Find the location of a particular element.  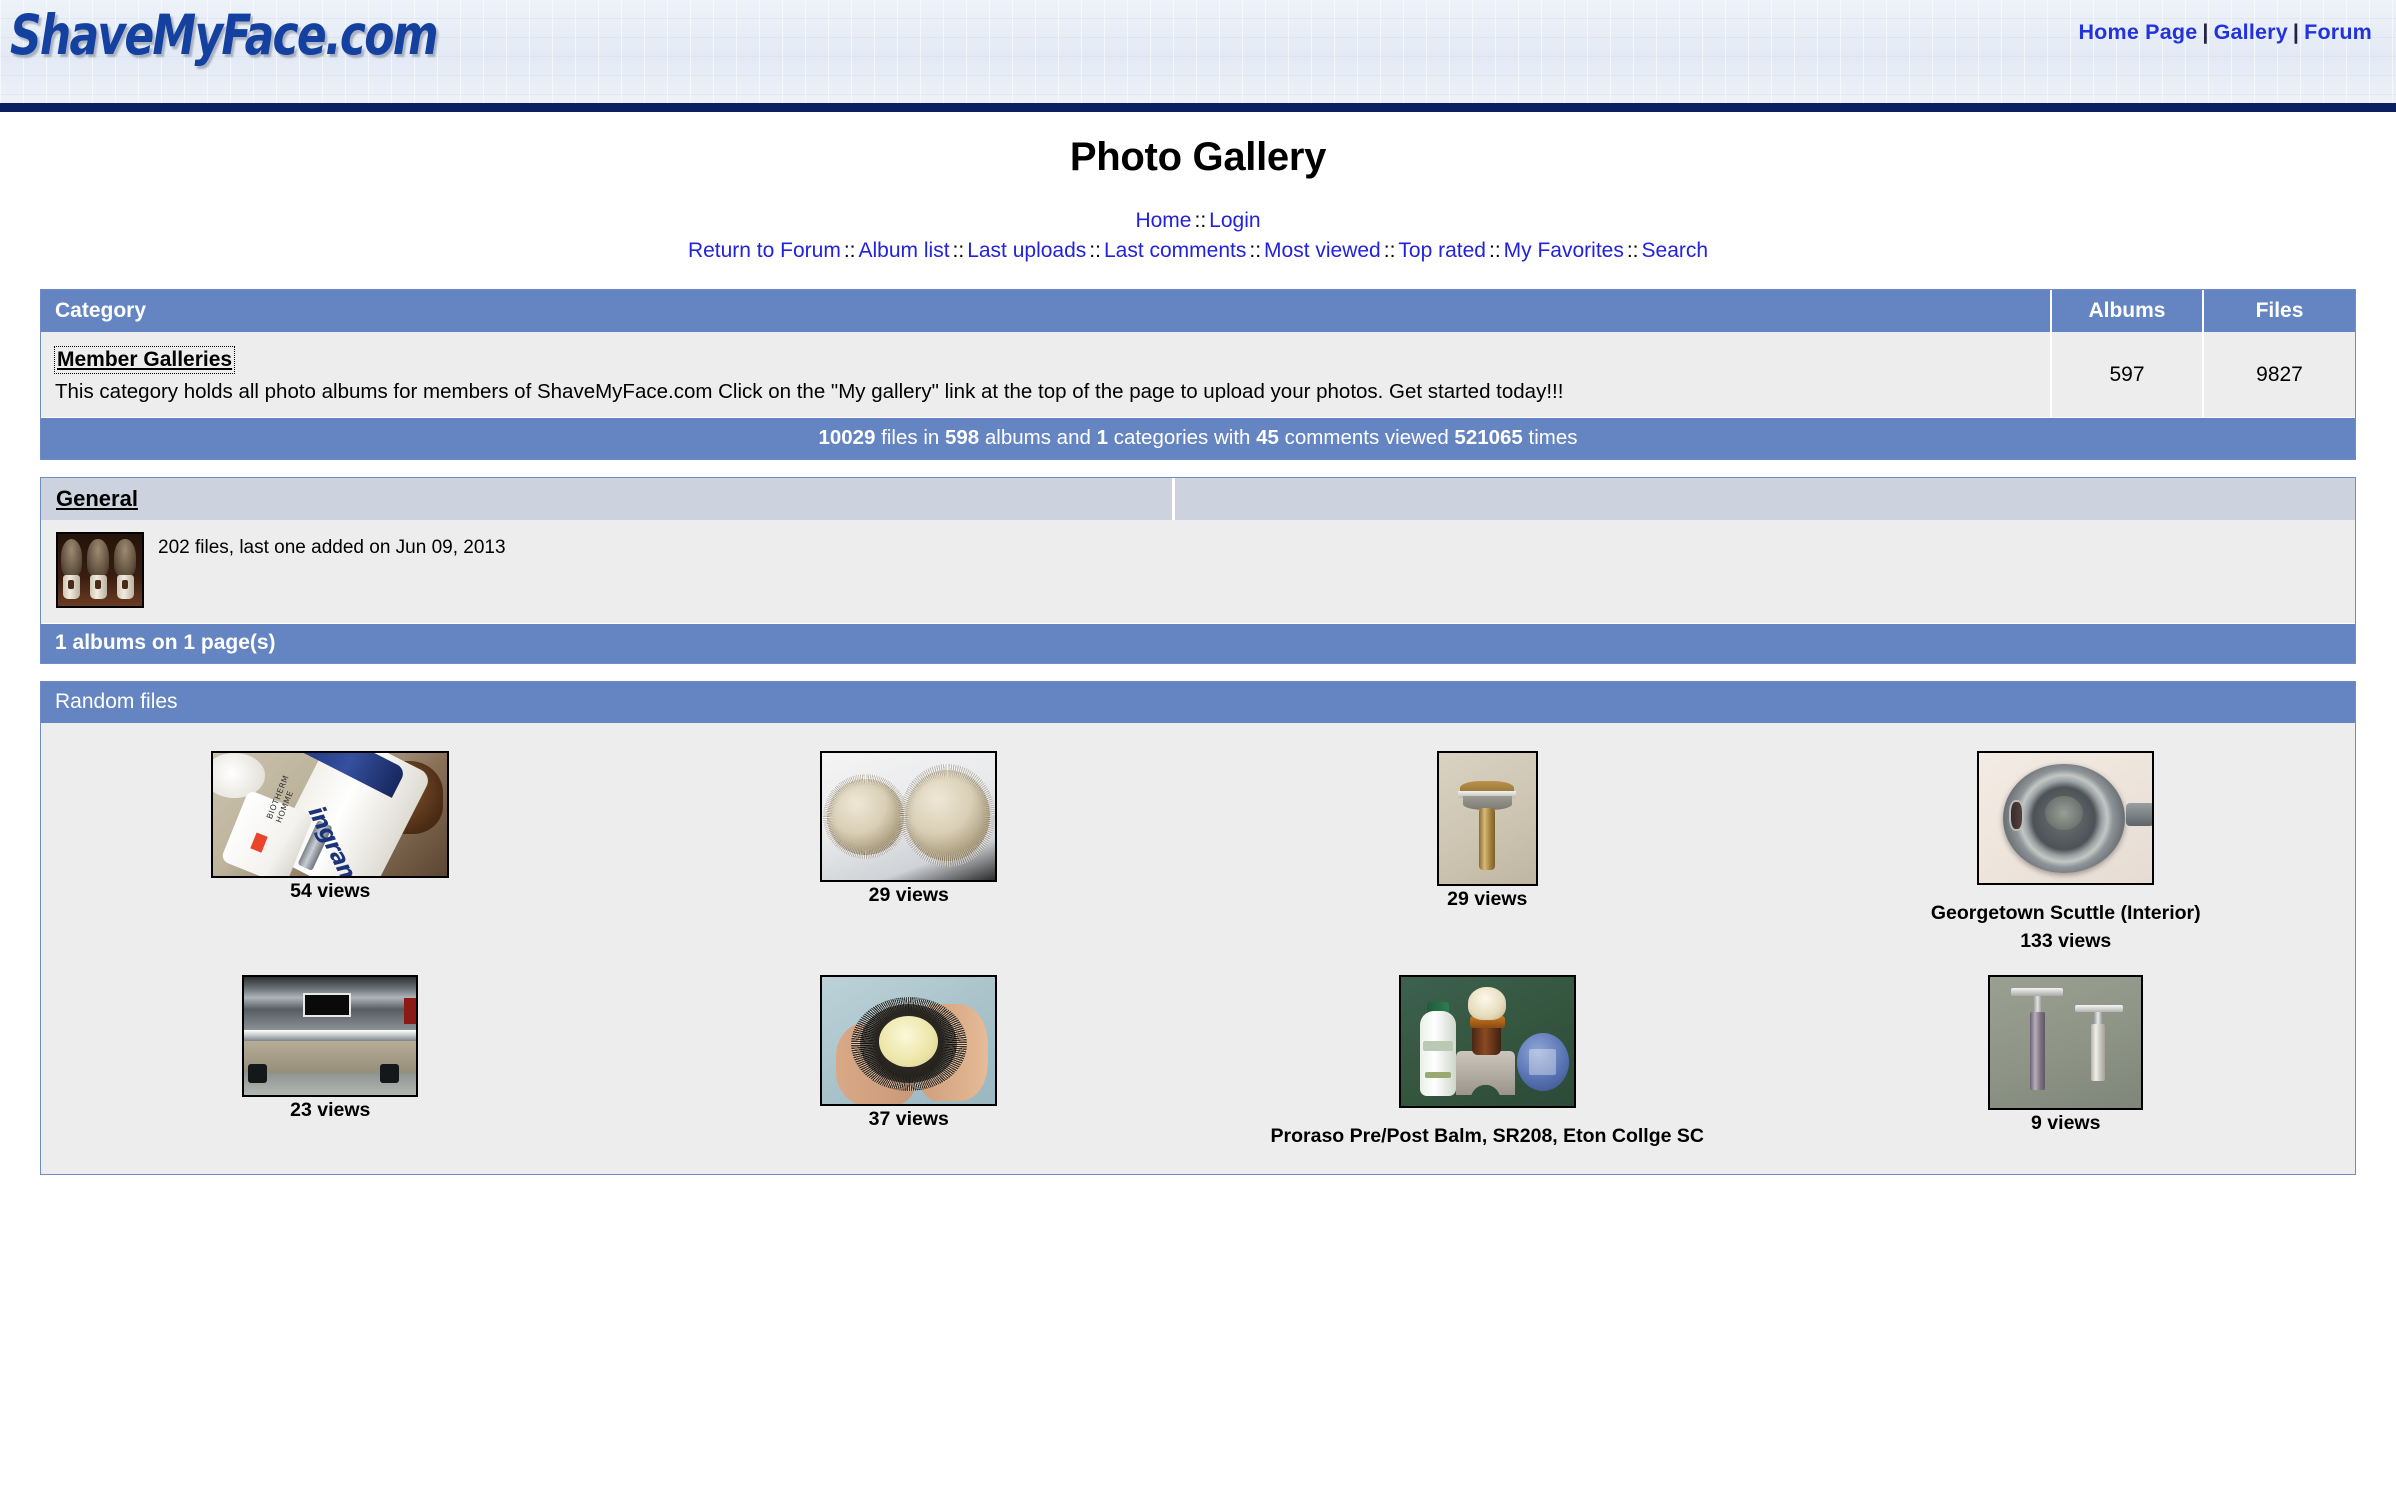

gallery-nav-most-viewed: Most viewed is located at coordinates (1322, 250).